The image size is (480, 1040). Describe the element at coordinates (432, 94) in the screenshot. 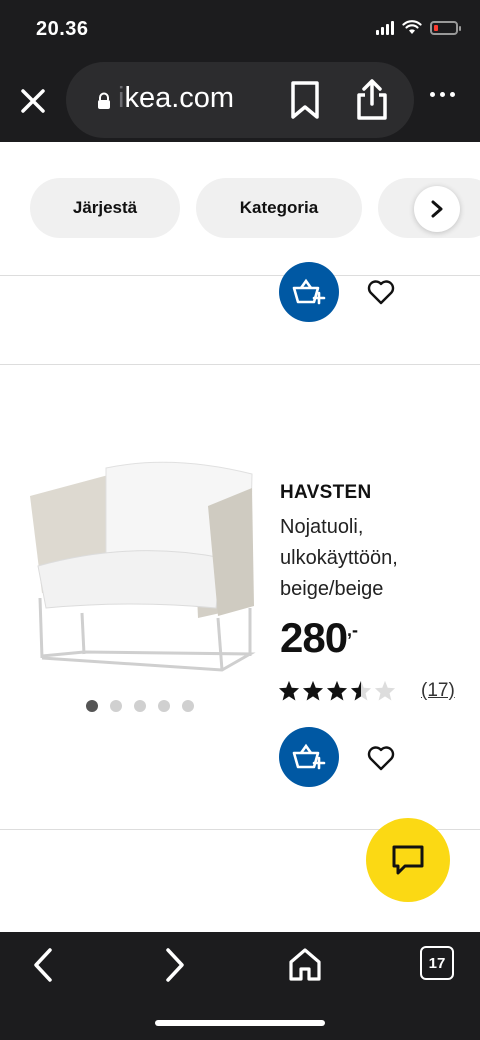

I see `more-icon` at that location.